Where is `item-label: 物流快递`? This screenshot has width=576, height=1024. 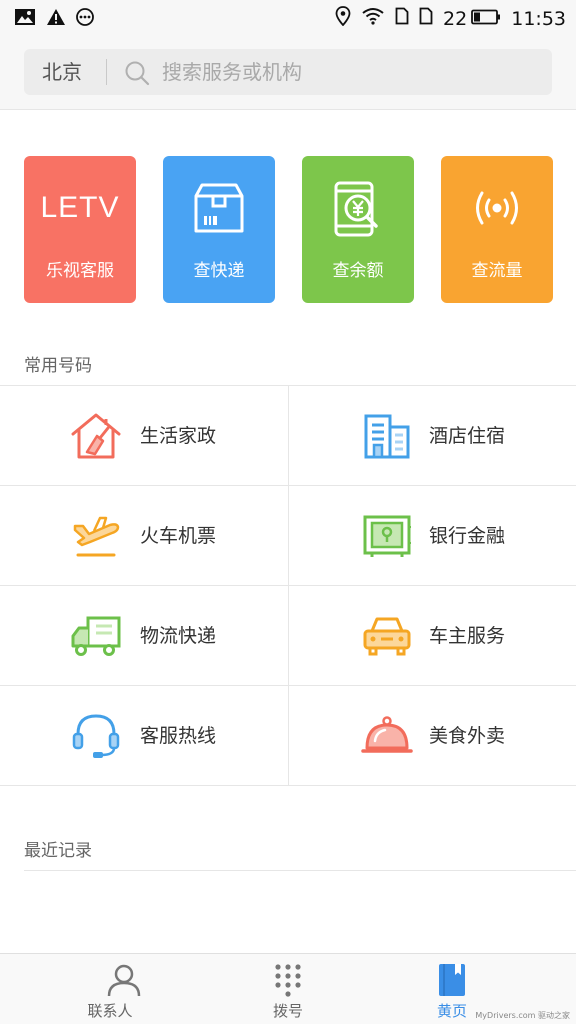 item-label: 物流快递 is located at coordinates (178, 636).